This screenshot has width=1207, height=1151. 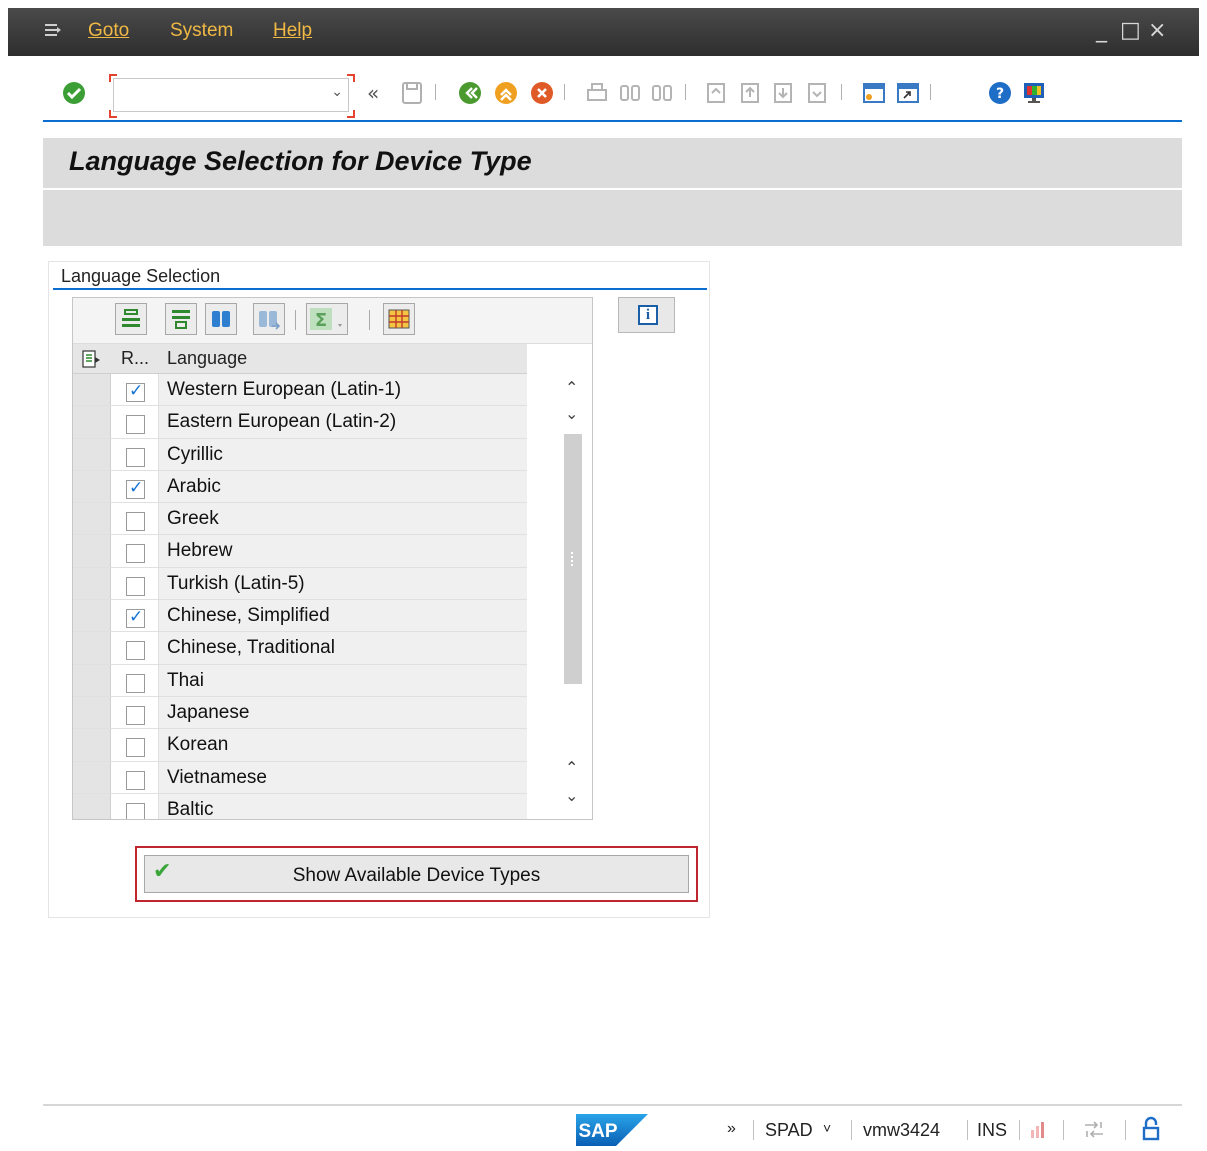 I want to click on scroll-page-up-icon: ⌃, so click(x=571, y=387).